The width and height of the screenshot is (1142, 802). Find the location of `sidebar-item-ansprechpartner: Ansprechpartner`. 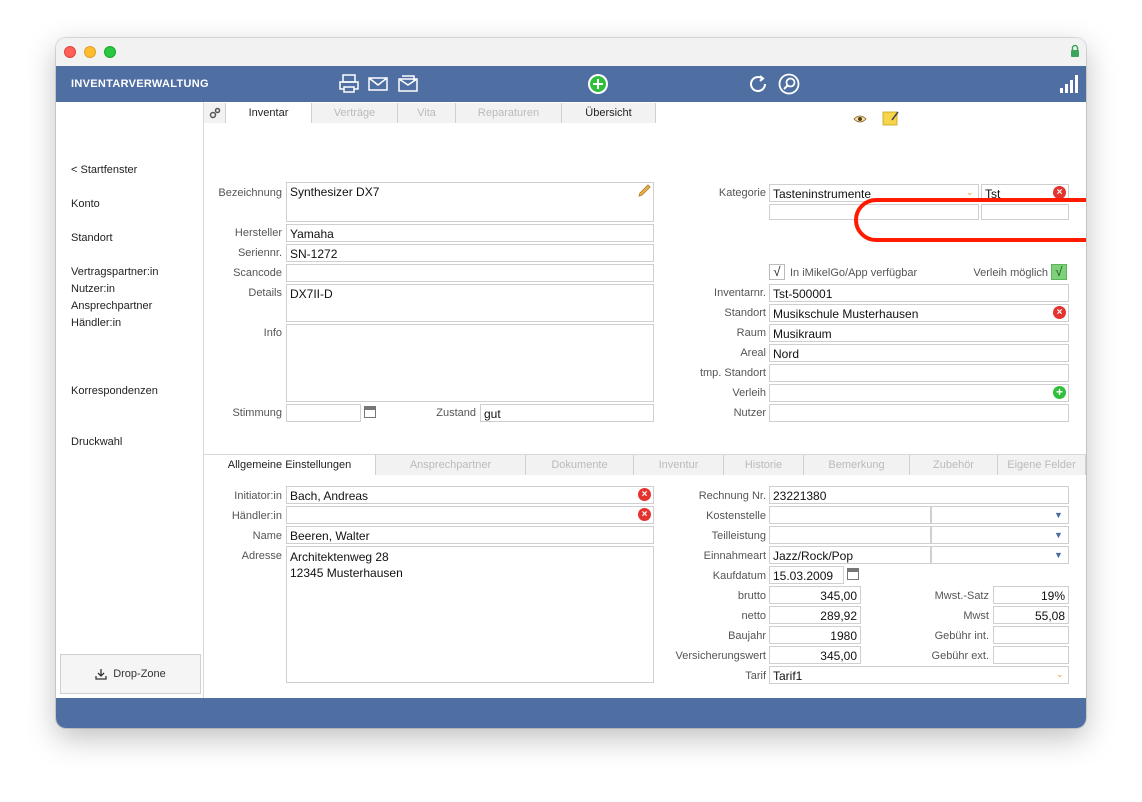

sidebar-item-ansprechpartner: Ansprechpartner is located at coordinates (111, 306).